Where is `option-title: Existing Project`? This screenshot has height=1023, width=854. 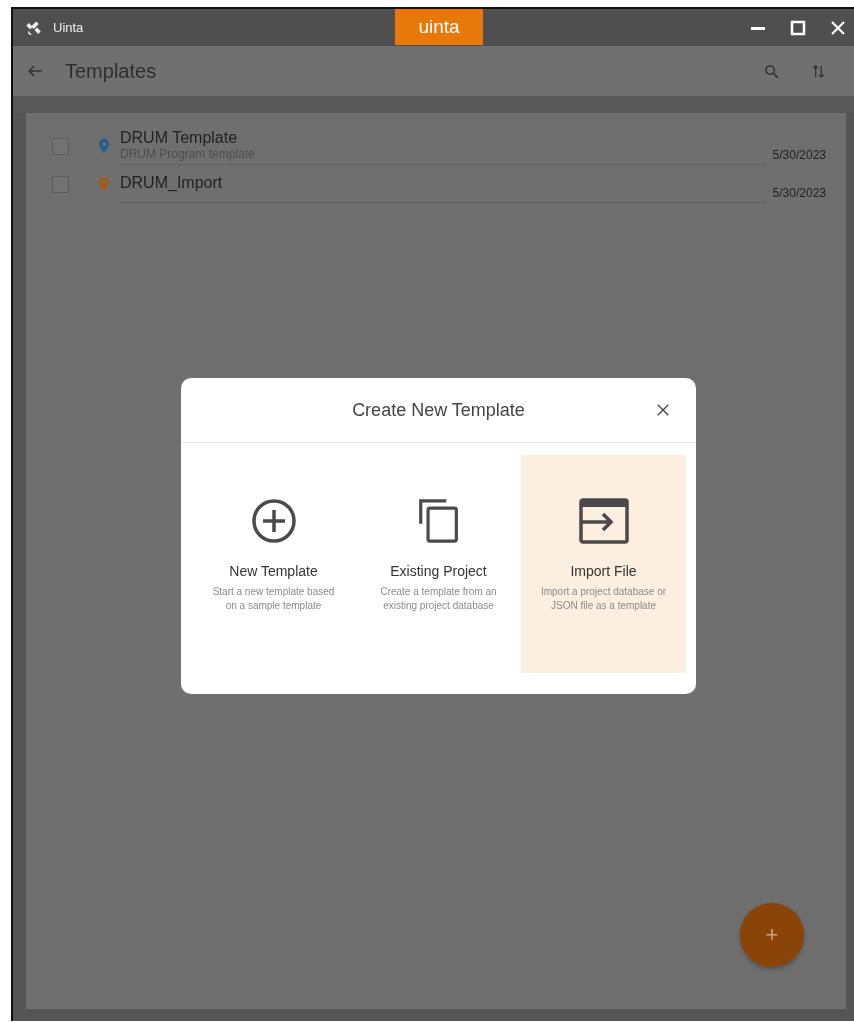
option-title: Existing Project is located at coordinates (438, 571).